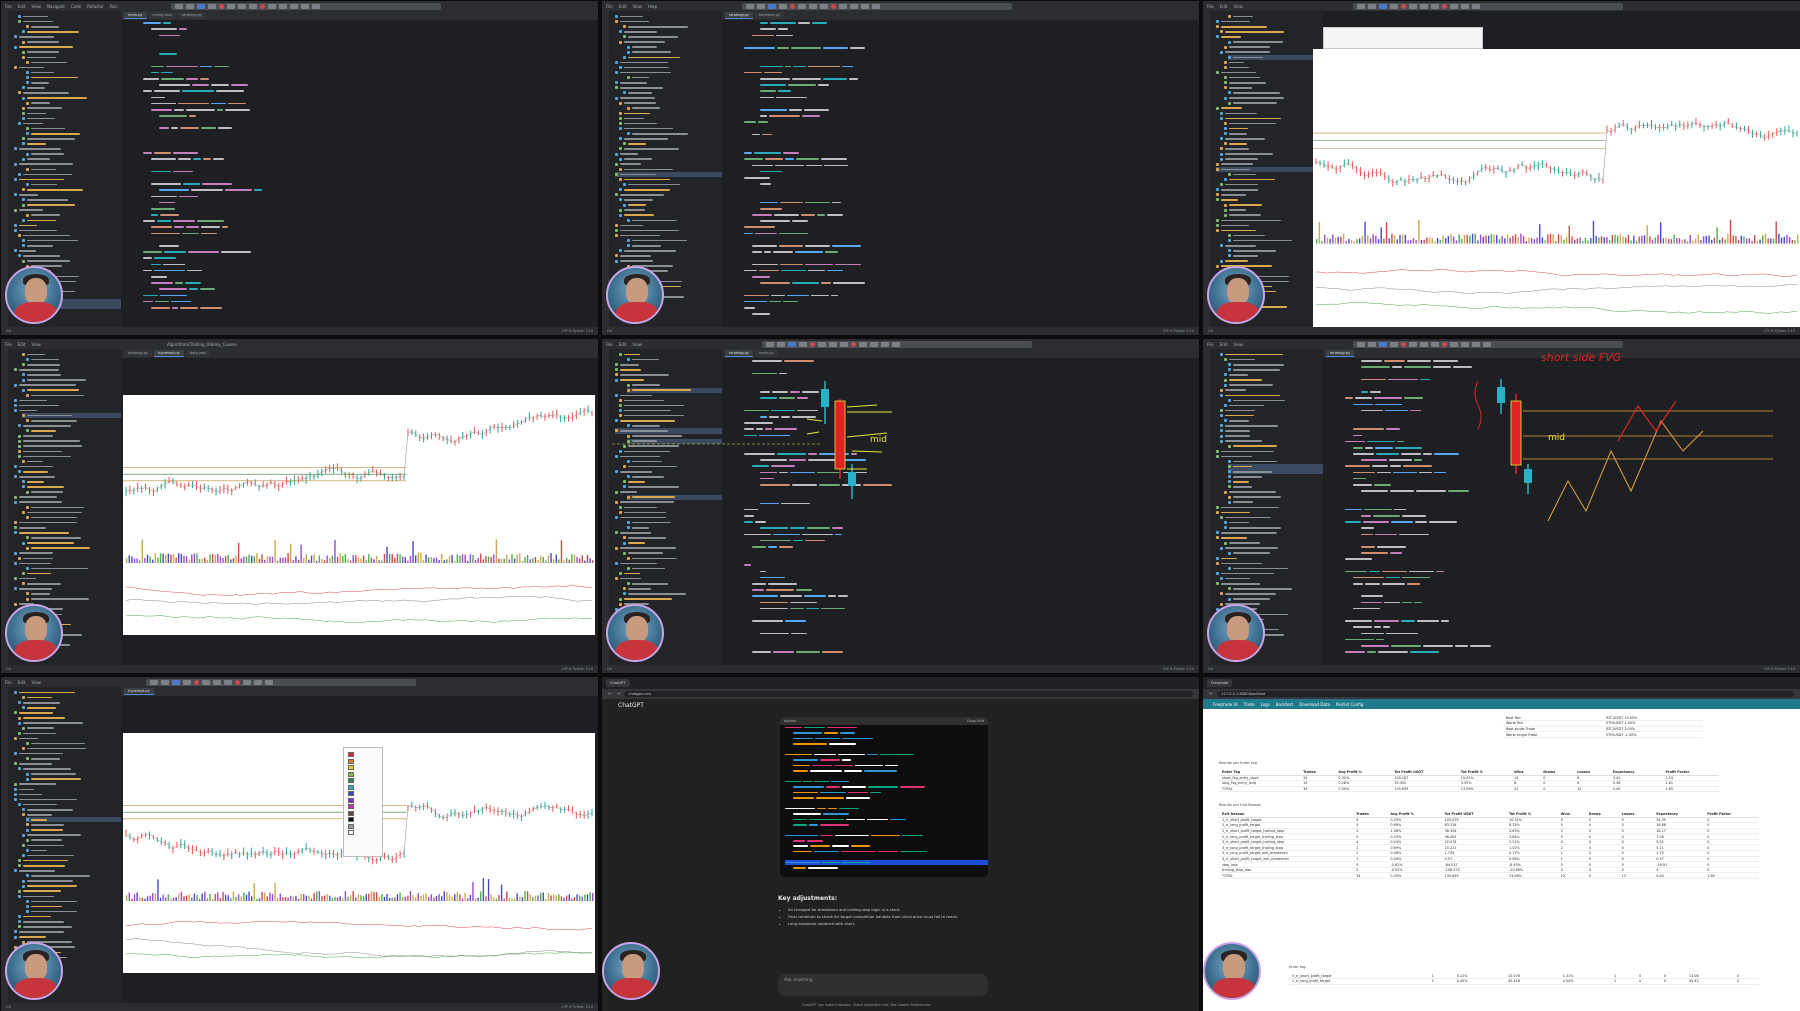  What do you see at coordinates (618, 694) in the screenshot?
I see `forward-icon: →` at bounding box center [618, 694].